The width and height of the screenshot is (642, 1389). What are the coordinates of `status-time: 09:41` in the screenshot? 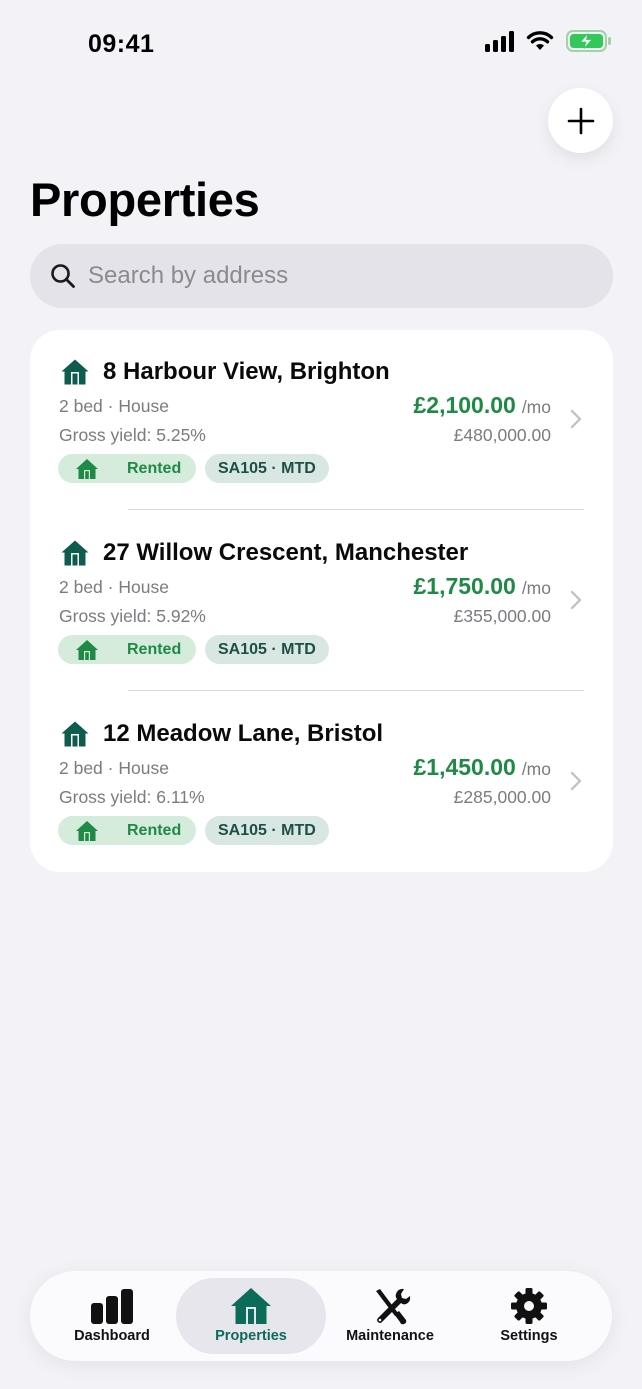 It's located at (121, 44).